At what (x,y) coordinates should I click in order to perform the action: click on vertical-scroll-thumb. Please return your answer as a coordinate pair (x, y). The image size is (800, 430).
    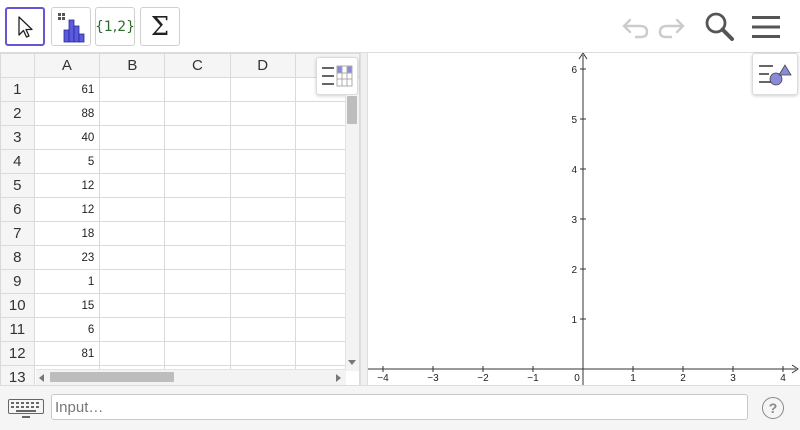
    Looking at the image, I should click on (352, 110).